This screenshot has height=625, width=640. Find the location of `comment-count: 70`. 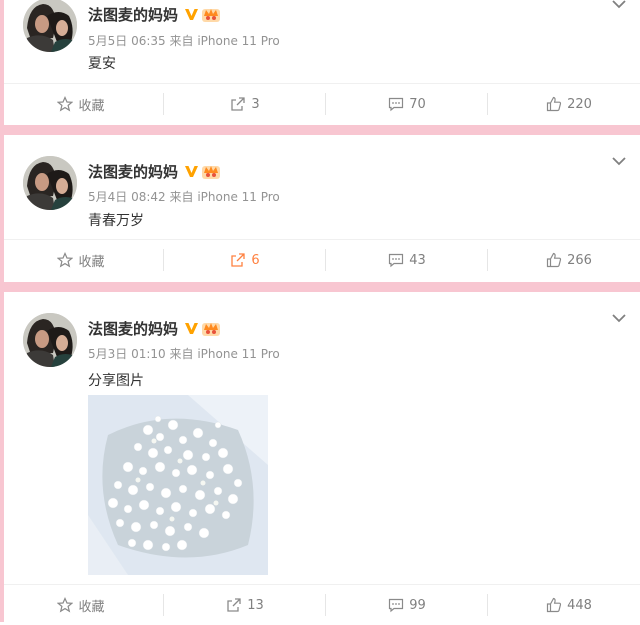

comment-count: 70 is located at coordinates (417, 104).